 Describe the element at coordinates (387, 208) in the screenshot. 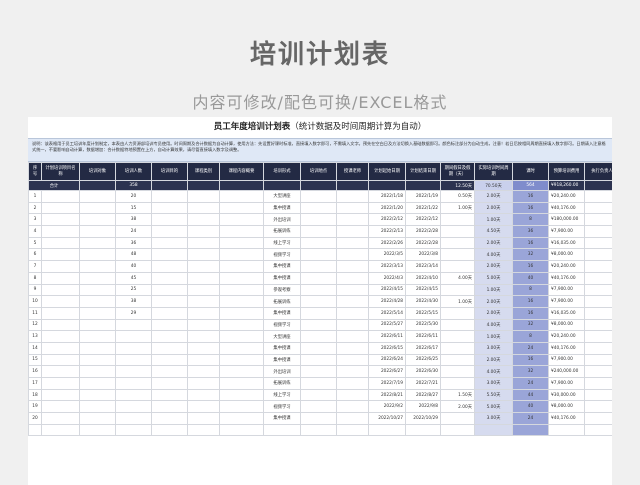

I see `cell-start: 2022/1/20` at that location.